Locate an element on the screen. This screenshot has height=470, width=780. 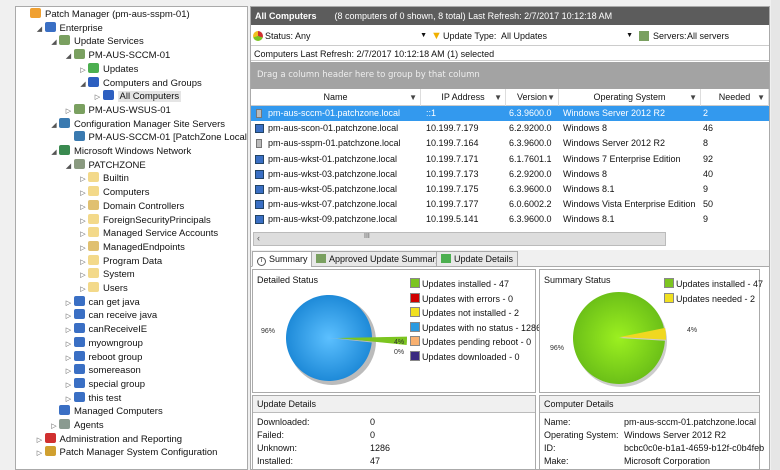
tree-item: ▷ canReceiveIE is located at coordinates (105, 330).